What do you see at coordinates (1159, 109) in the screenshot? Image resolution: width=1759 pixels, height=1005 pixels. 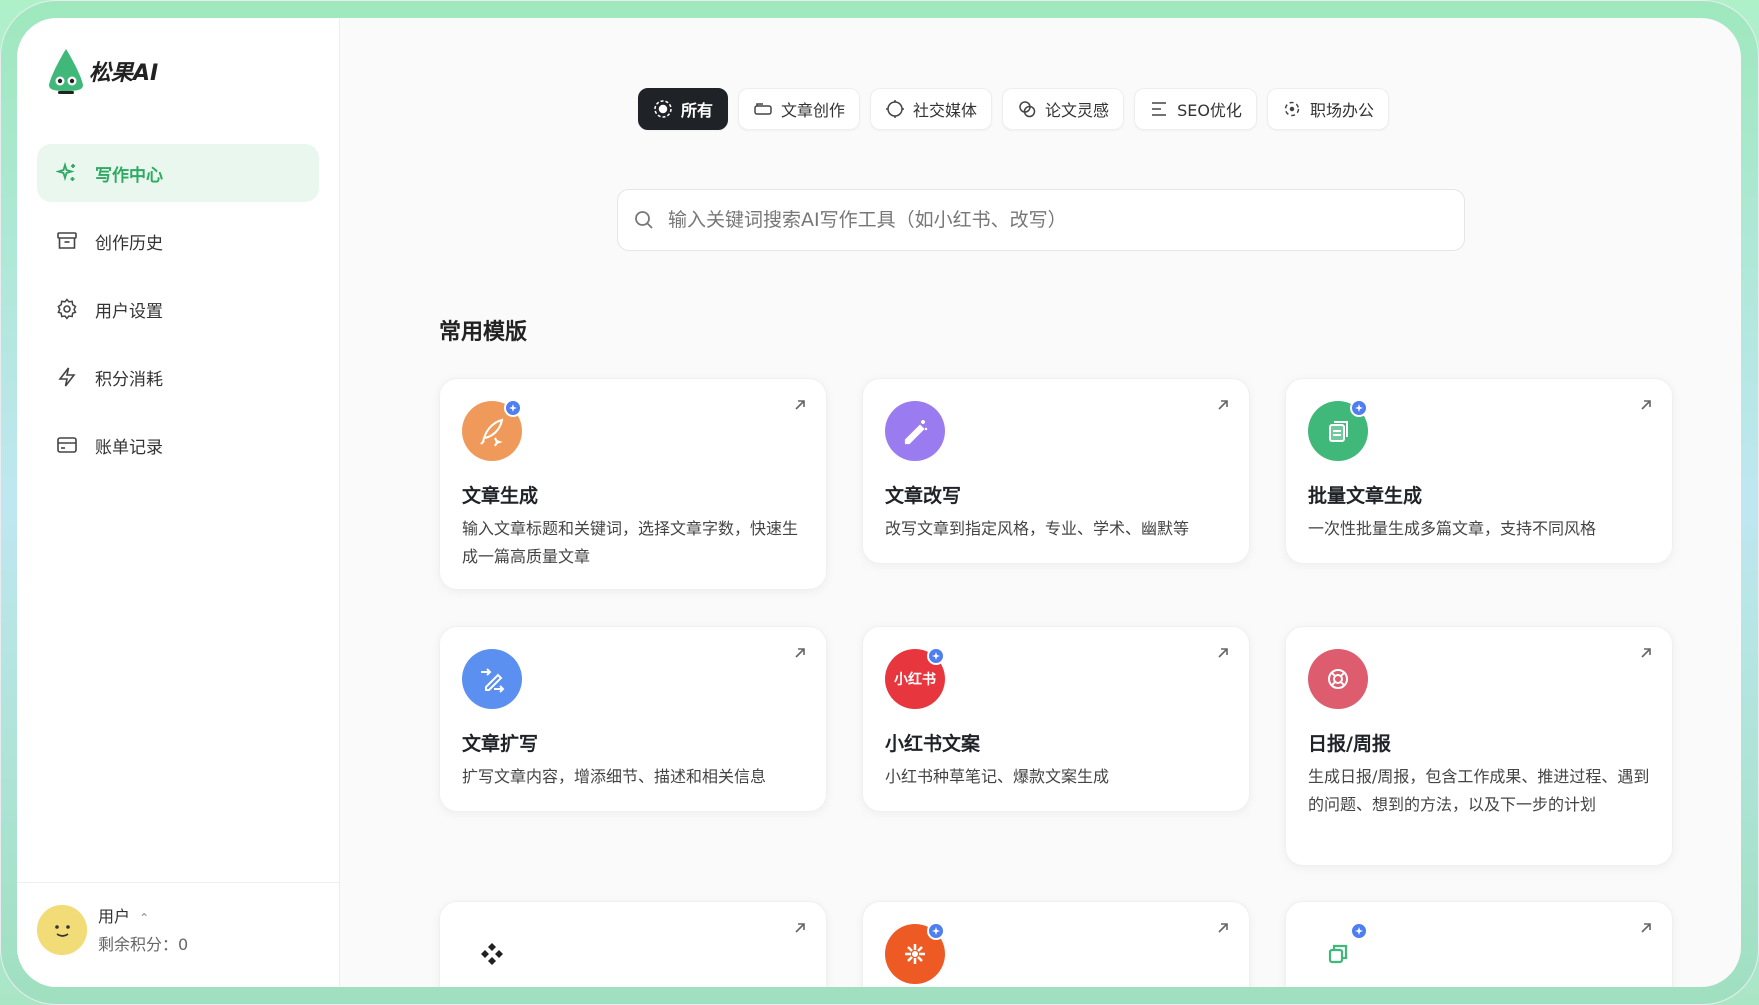 I see `lines-icon` at bounding box center [1159, 109].